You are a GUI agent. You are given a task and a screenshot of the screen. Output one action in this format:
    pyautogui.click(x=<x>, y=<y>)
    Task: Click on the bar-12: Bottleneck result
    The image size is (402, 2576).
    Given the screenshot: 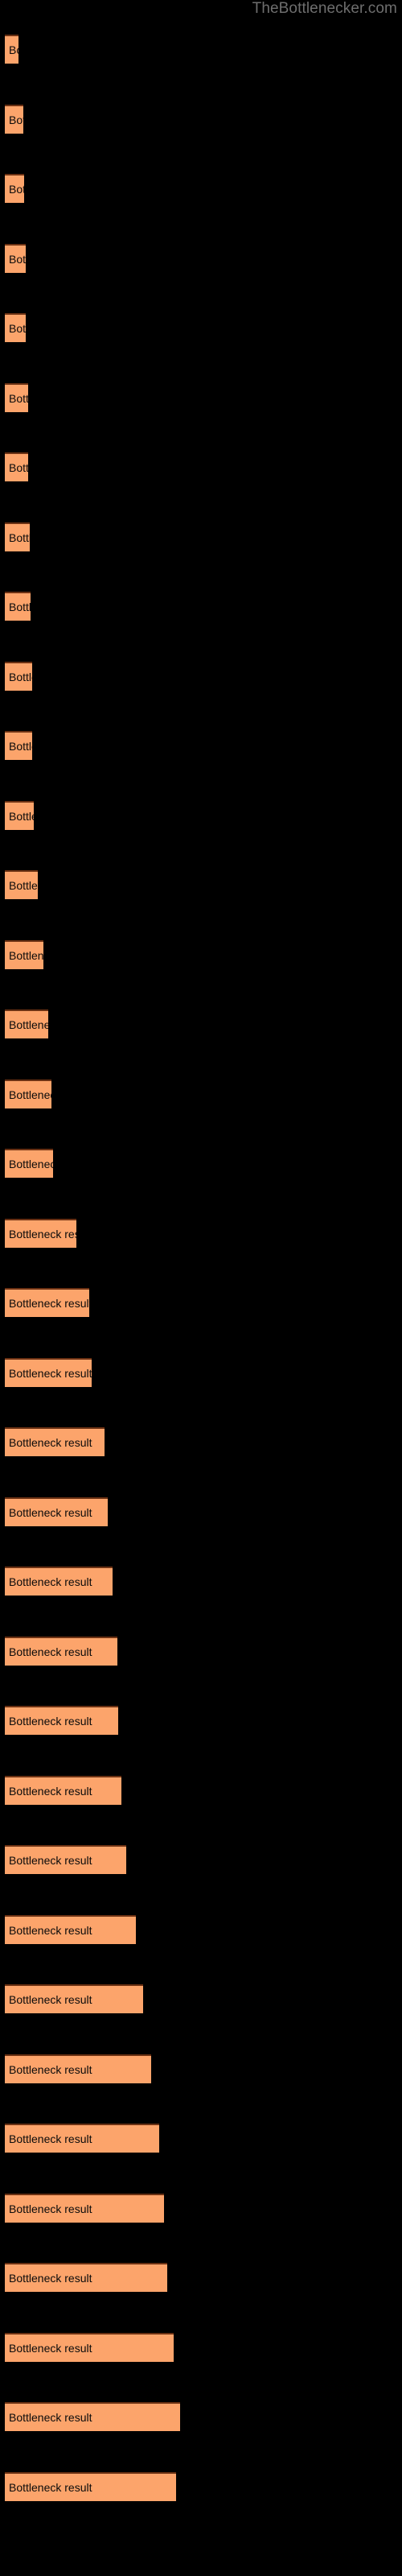 What is the action you would take?
    pyautogui.click(x=21, y=885)
    